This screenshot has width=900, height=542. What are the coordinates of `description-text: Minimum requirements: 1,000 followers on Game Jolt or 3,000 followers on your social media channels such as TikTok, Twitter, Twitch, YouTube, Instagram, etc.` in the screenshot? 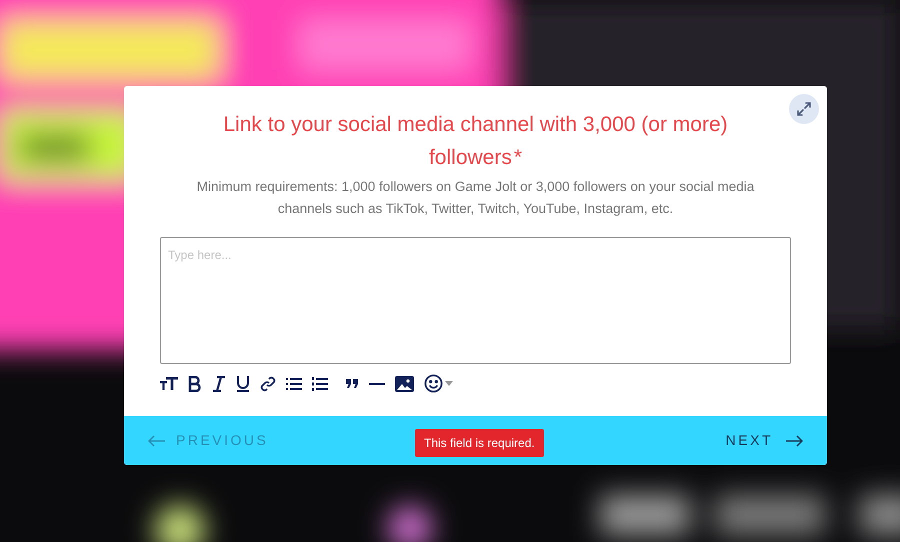 It's located at (476, 198).